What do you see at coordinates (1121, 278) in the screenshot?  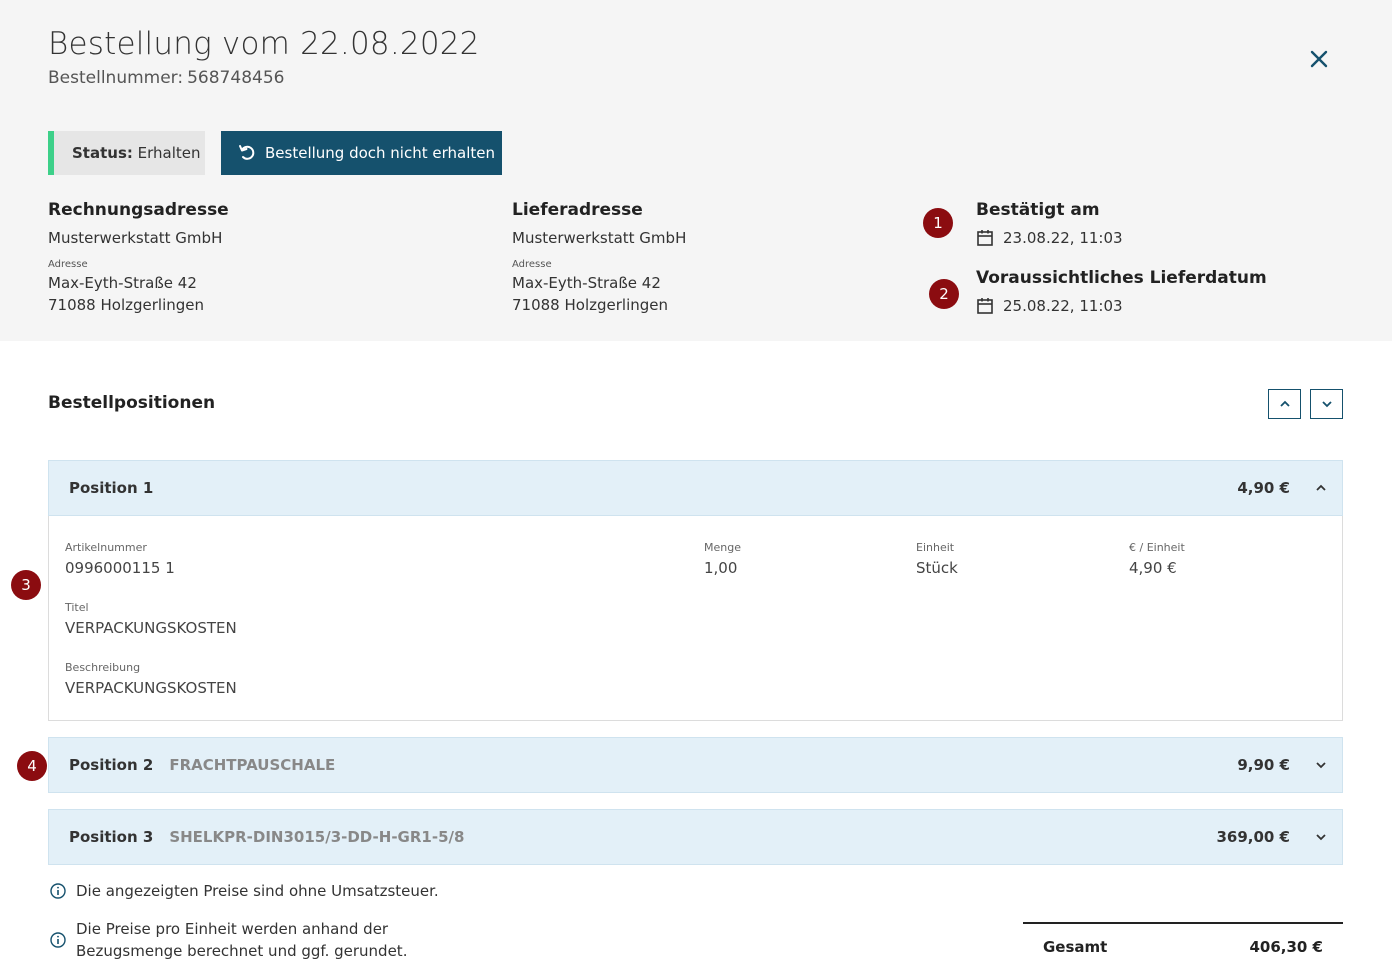 I see `delivery-heading: Voraussichtliches Lieferdatum` at bounding box center [1121, 278].